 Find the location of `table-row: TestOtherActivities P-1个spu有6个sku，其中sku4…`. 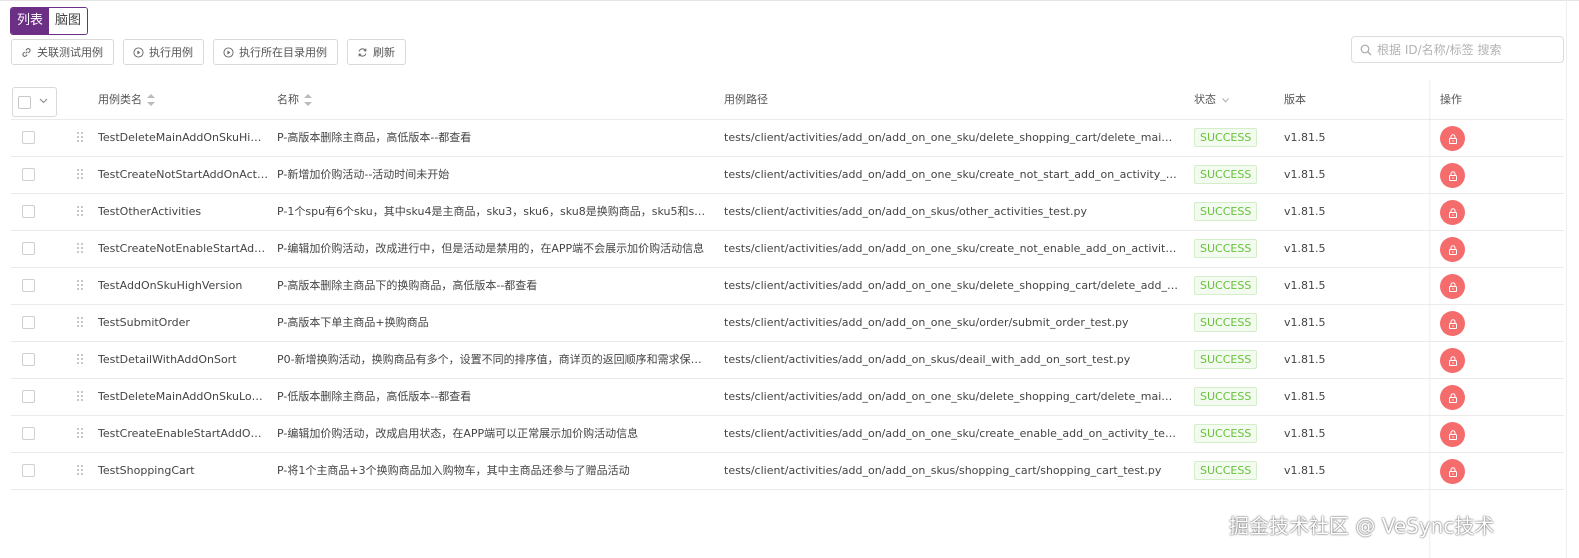

table-row: TestOtherActivities P-1个spu有6个sku，其中sku4… is located at coordinates (787, 212).